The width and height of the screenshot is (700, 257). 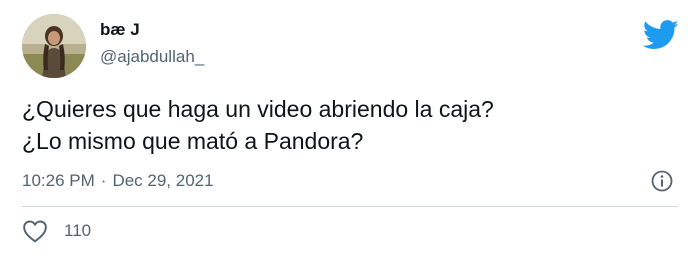 I want to click on heart-icon, so click(x=35, y=231).